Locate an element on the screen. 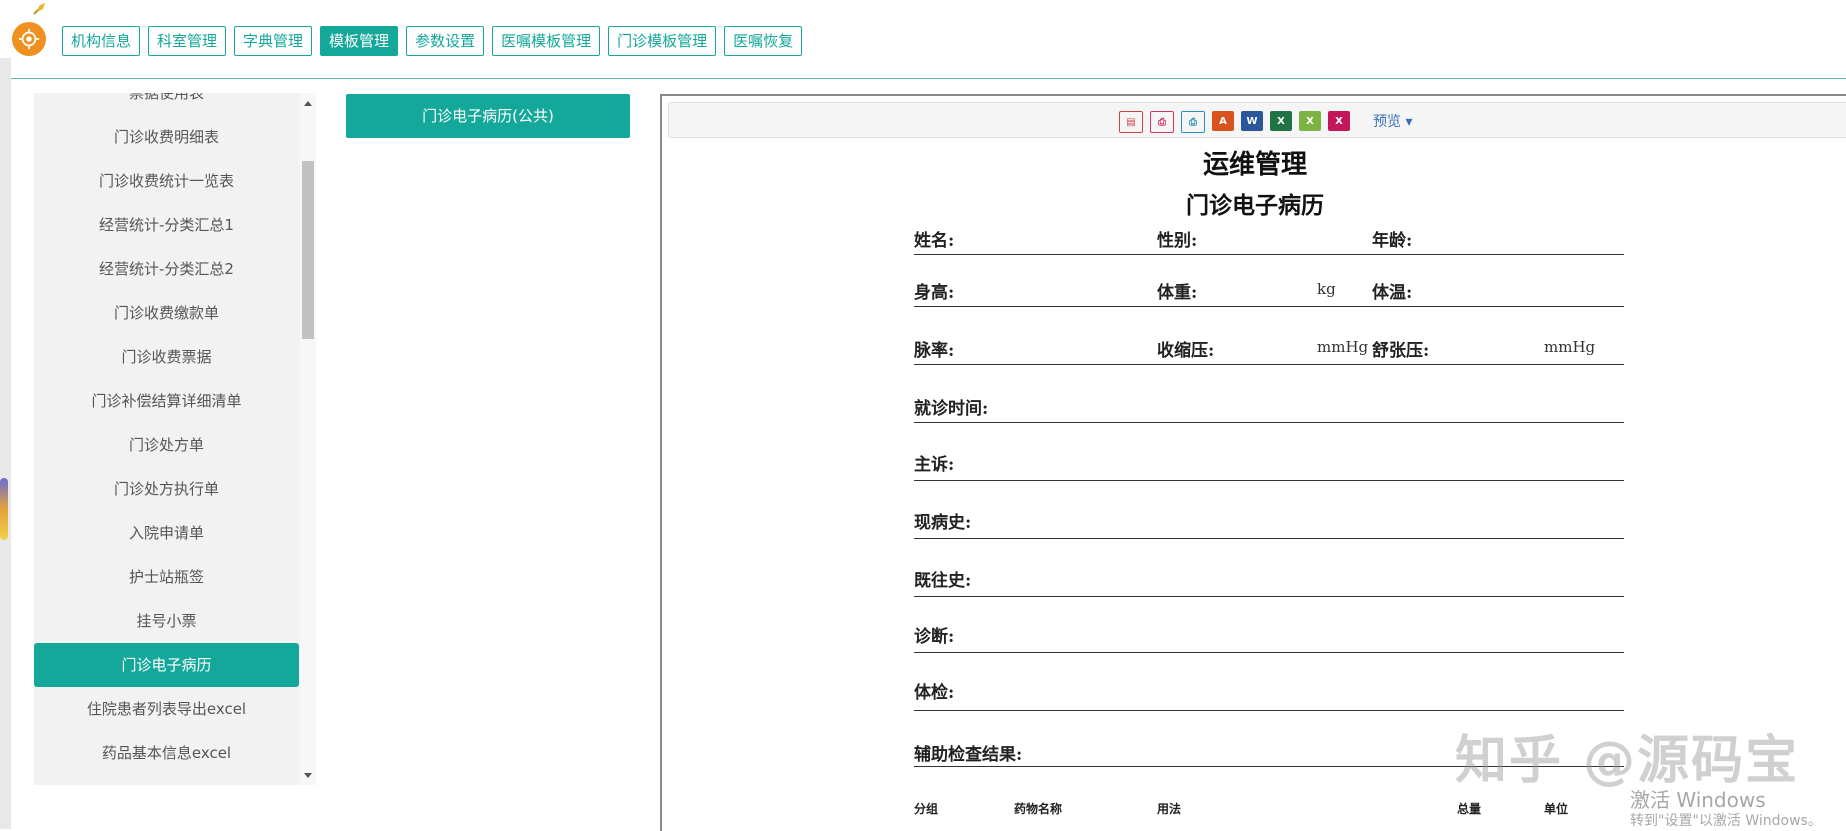  print-icon: ⎙ is located at coordinates (1162, 122).